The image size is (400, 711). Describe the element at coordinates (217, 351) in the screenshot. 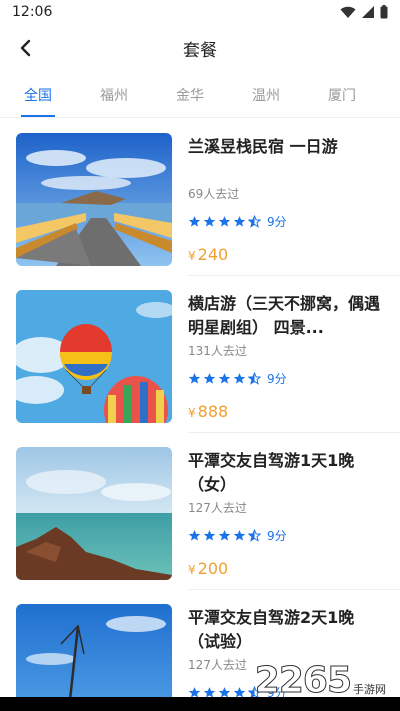

I see `visit-count: 131人去过` at that location.